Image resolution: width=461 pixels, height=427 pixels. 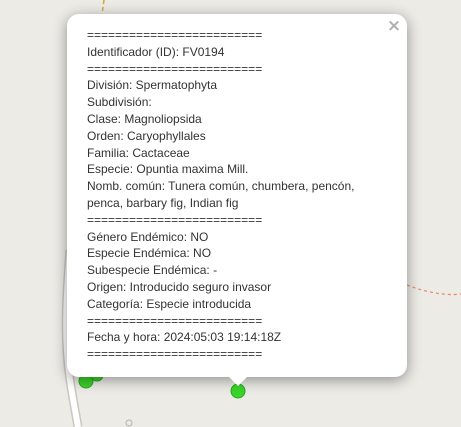 What do you see at coordinates (148, 236) in the screenshot?
I see `genero-endemico-line: Género Endémico: NO` at bounding box center [148, 236].